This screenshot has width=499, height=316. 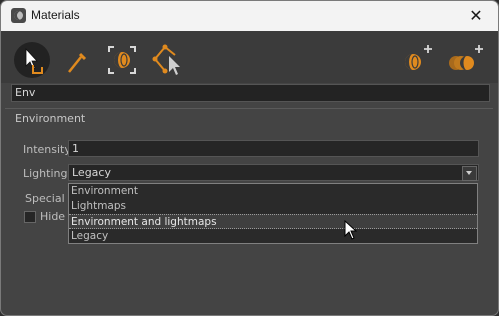 I want to click on chevron-down-icon, so click(x=469, y=173).